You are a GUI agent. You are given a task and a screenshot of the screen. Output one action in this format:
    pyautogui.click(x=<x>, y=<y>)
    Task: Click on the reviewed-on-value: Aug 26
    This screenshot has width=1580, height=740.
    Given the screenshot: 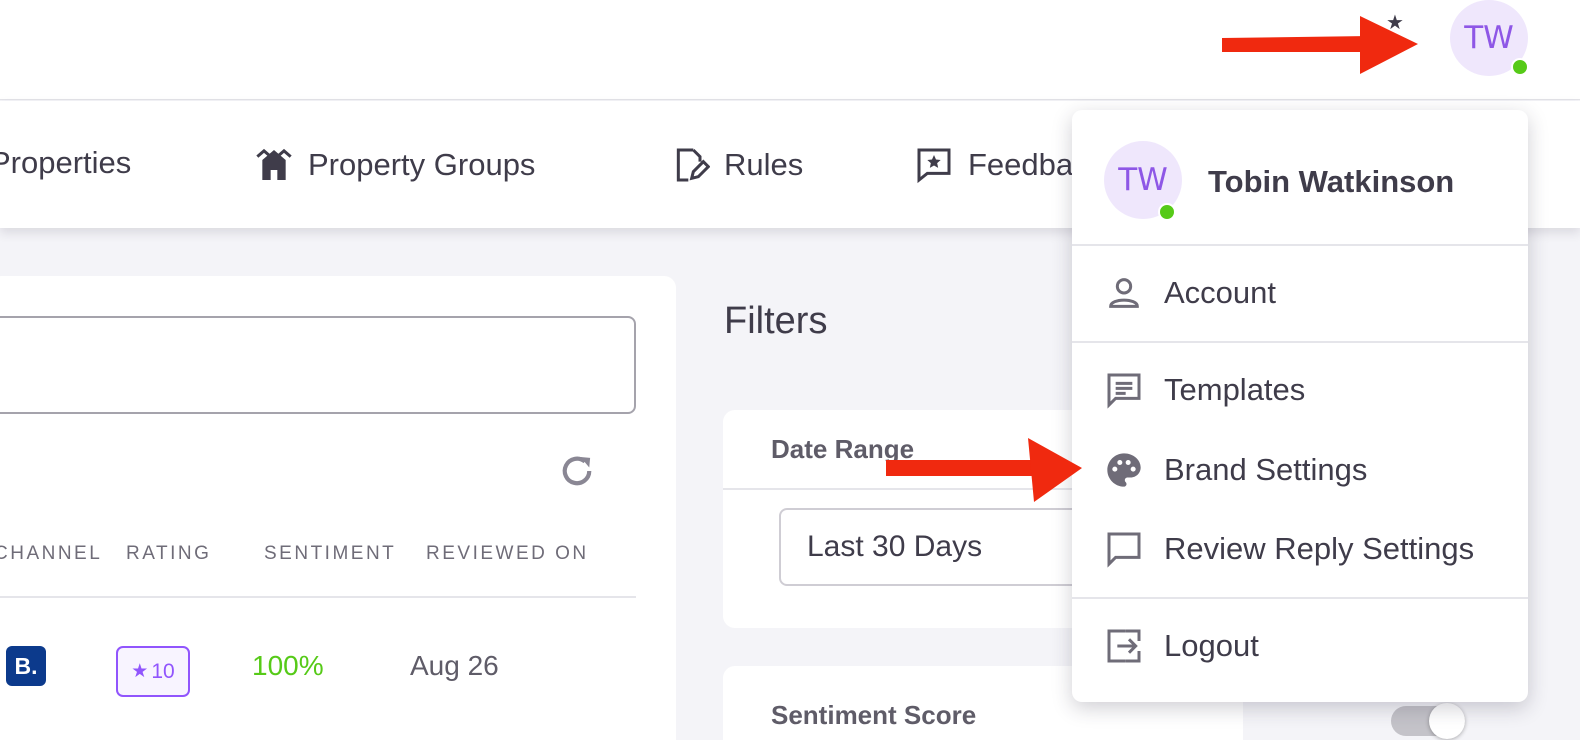 What is the action you would take?
    pyautogui.click(x=454, y=665)
    